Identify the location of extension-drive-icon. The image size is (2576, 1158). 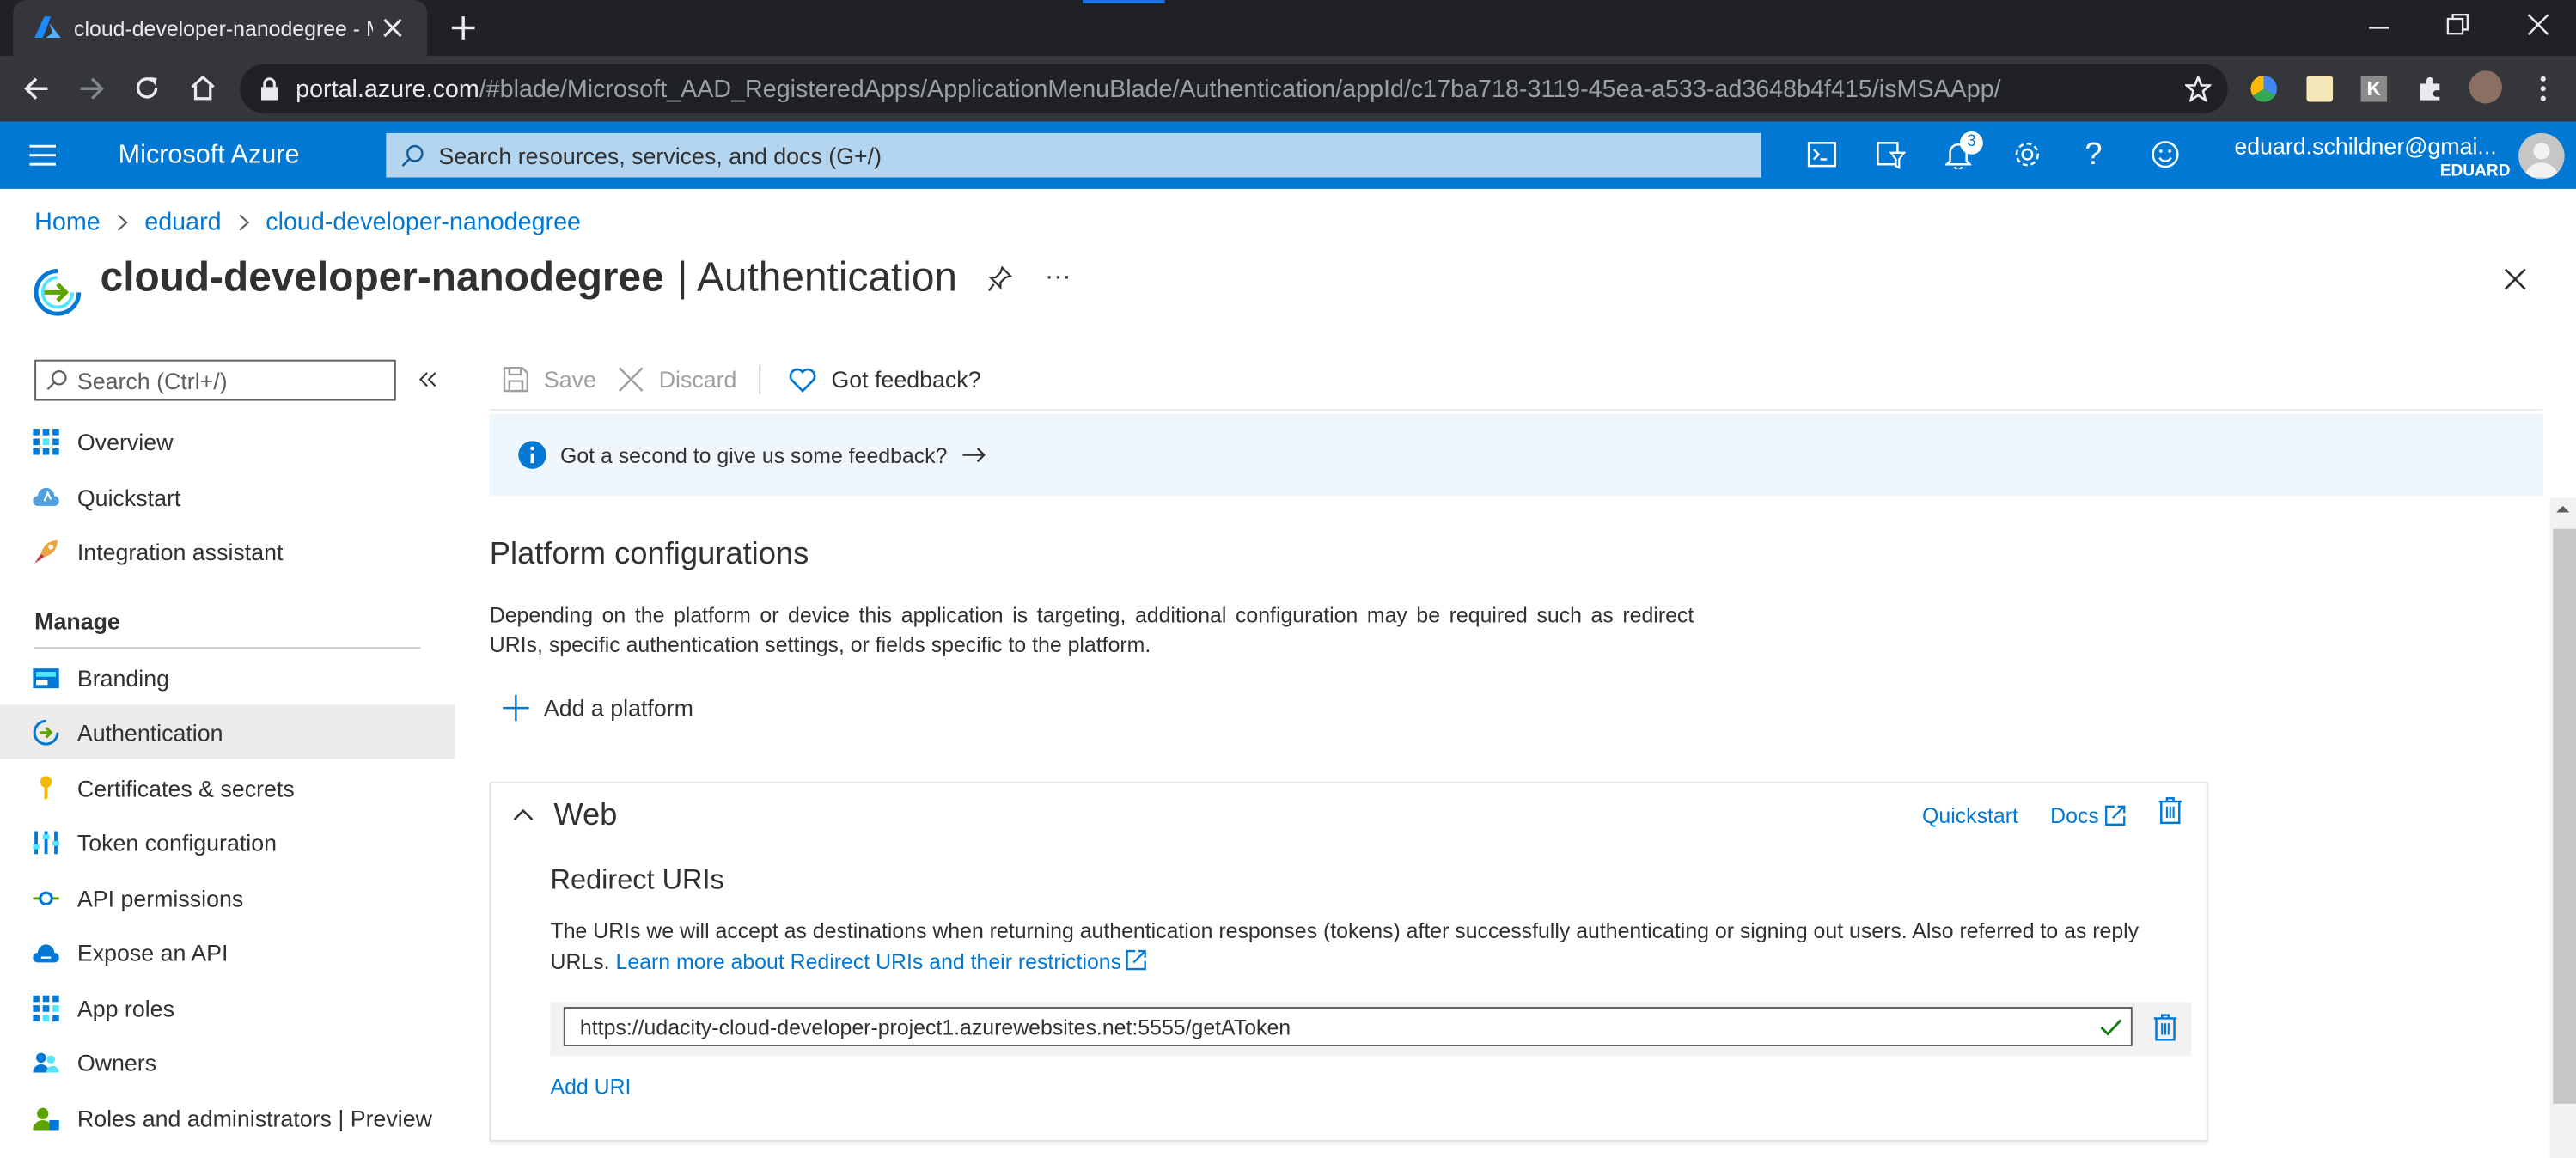
(2264, 88).